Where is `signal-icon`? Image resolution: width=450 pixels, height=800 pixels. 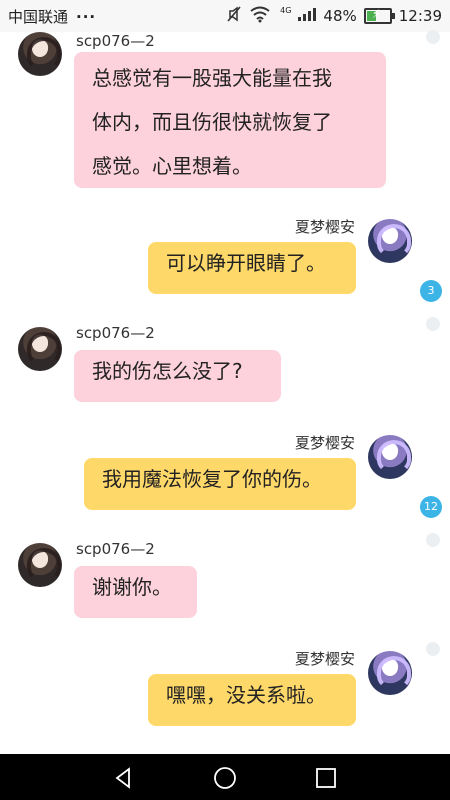 signal-icon is located at coordinates (306, 16).